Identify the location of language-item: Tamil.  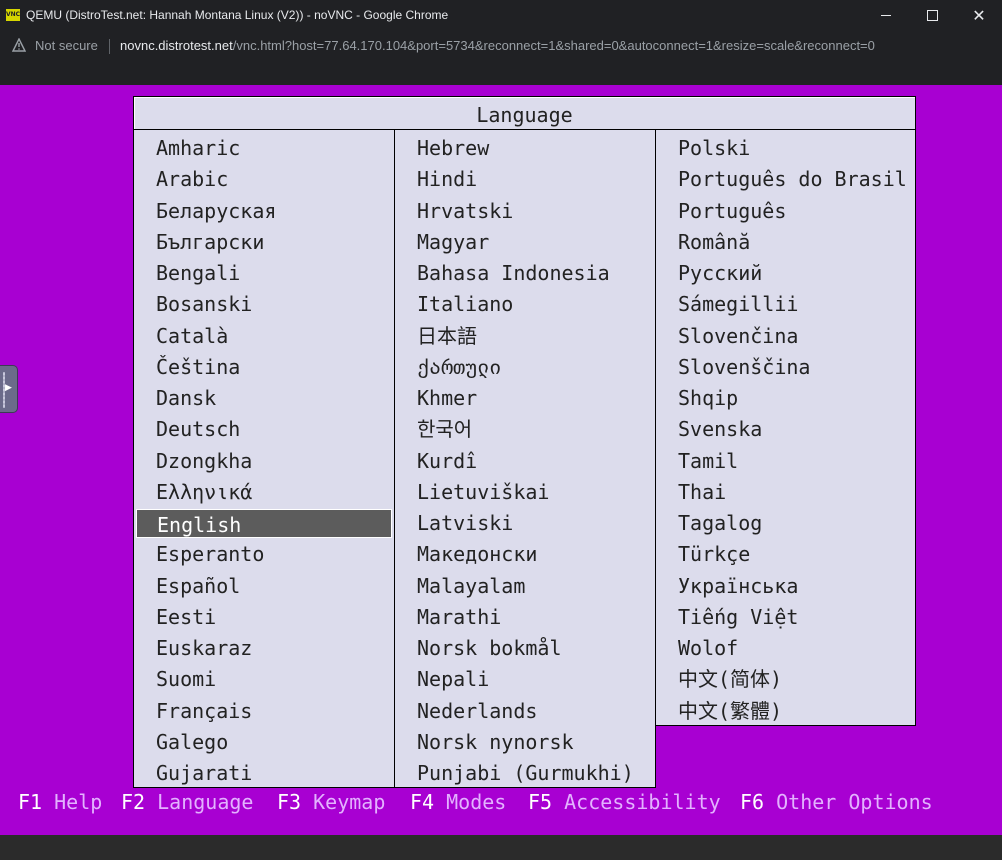
(708, 461).